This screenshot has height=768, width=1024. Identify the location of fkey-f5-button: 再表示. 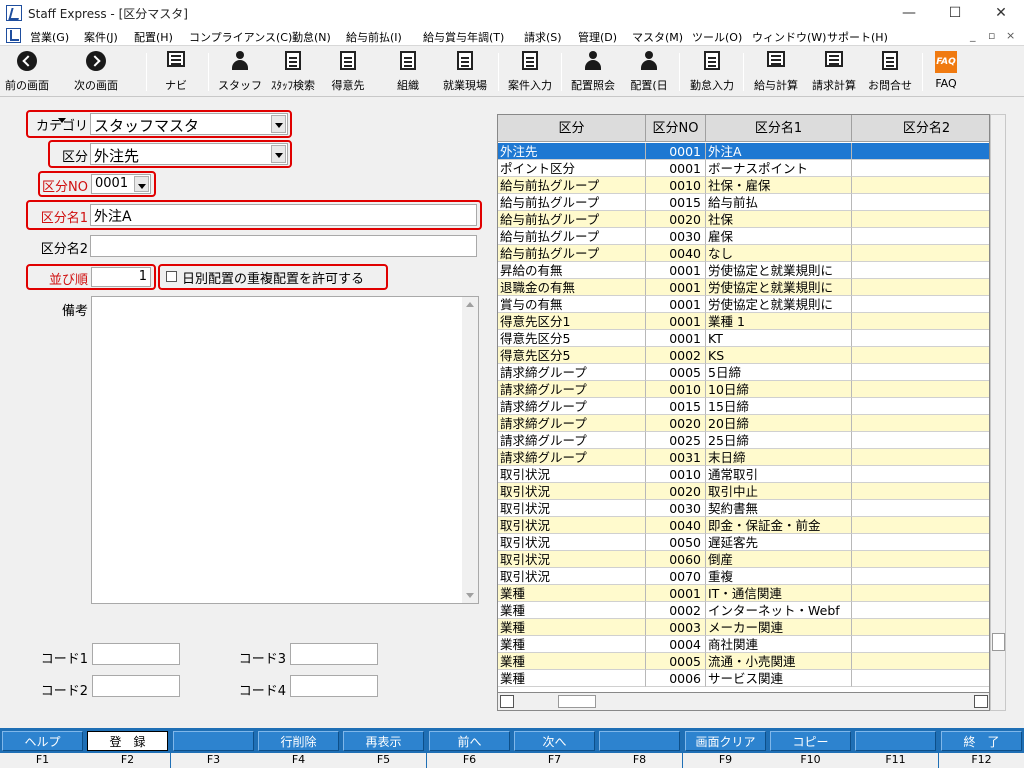
(383, 741).